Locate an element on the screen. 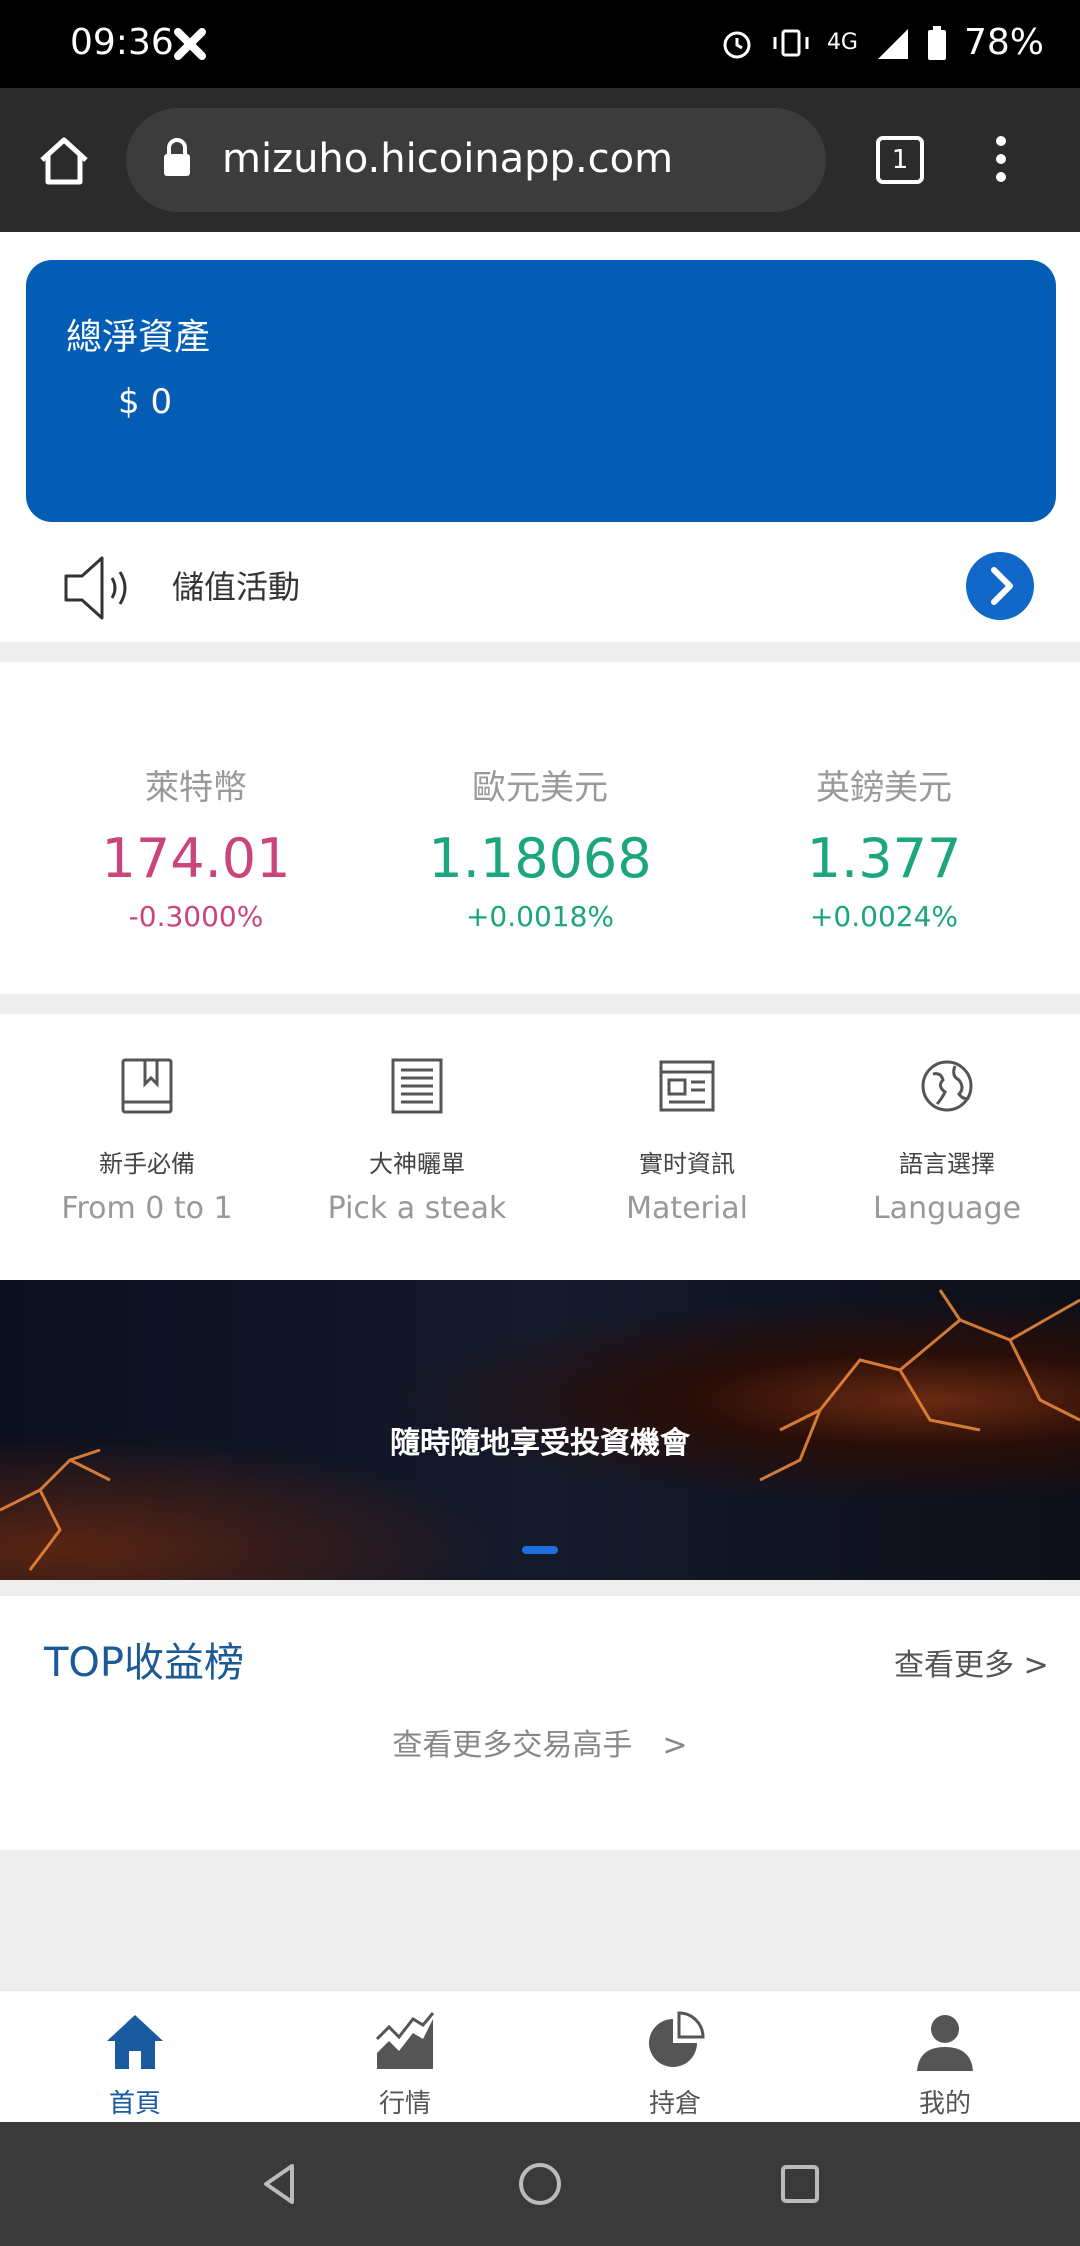 This screenshot has height=2246, width=1080. chevron-right-icon is located at coordinates (1002, 586).